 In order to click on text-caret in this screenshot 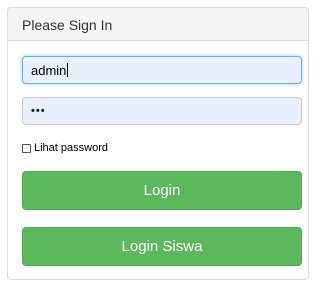, I will do `click(68, 70)`.